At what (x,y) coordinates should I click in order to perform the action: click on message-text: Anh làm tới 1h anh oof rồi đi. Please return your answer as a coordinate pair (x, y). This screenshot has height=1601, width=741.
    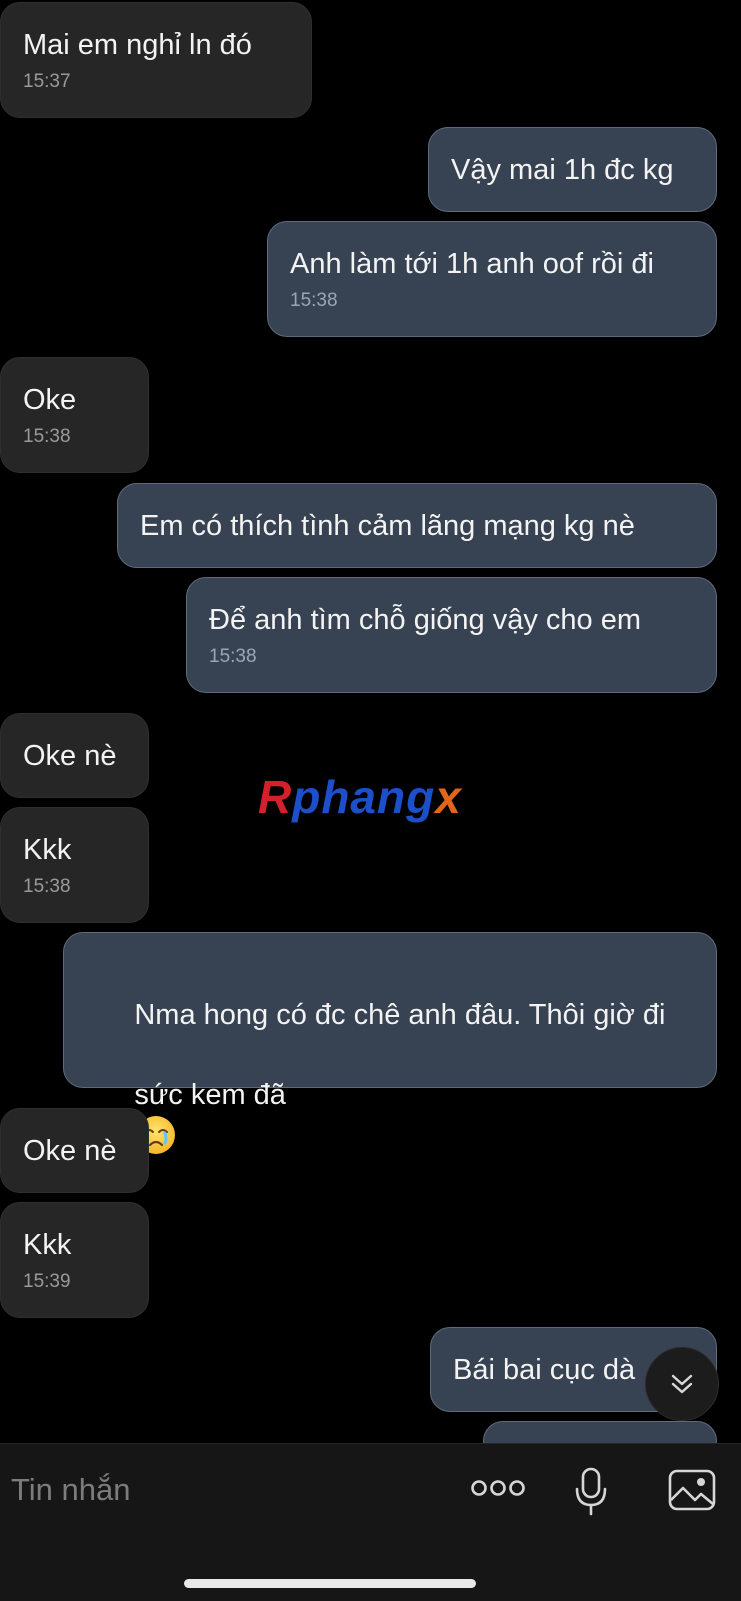
    Looking at the image, I should click on (472, 264).